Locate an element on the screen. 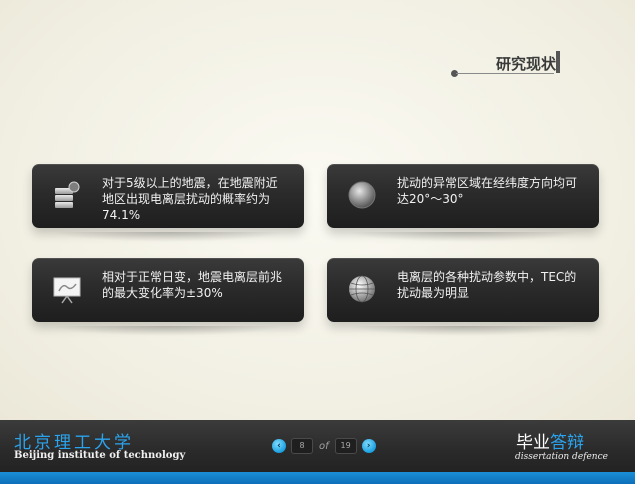  info-card-3: 相对于正常日变，地震电离层前兆的最大变化率为±30% is located at coordinates (168, 297).